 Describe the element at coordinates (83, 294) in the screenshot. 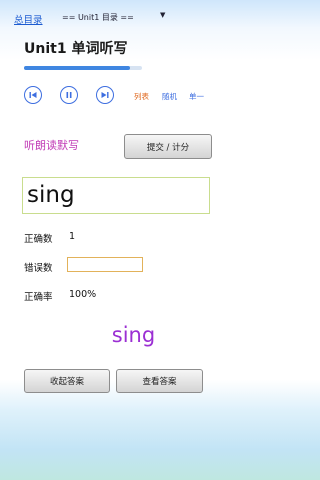

I see `accuracy-rate-value: 100%` at that location.